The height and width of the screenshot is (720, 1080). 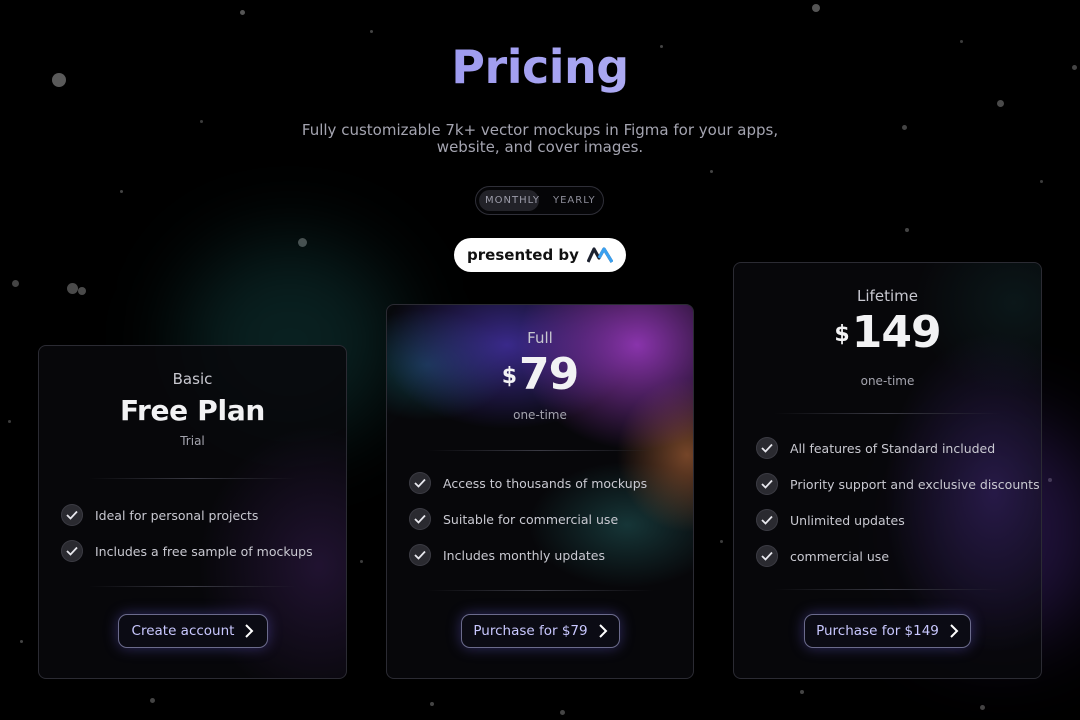 I want to click on feature-text: Ideal for personal projects, so click(x=177, y=515).